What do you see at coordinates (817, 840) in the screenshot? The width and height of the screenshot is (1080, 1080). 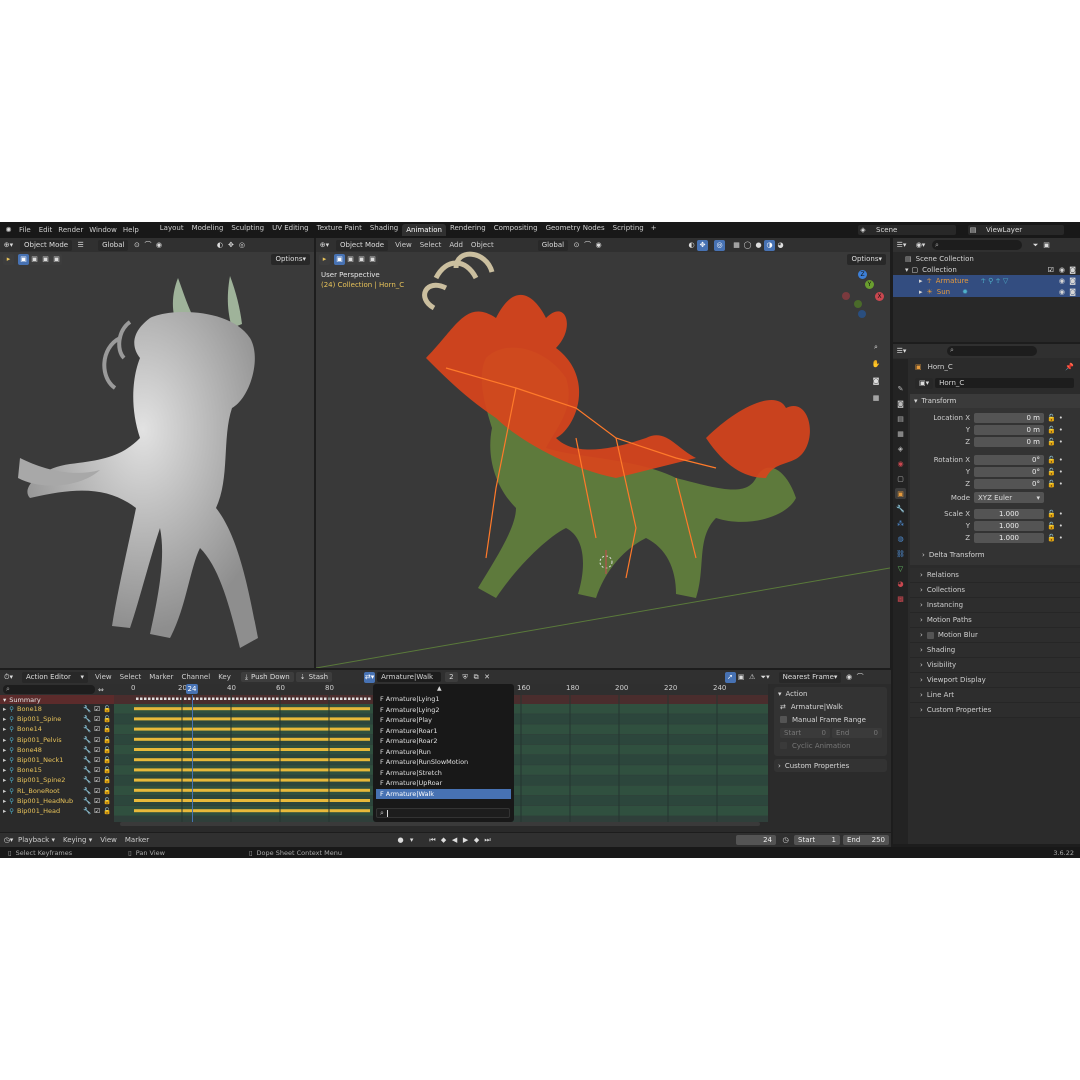 I see `start-frame-field: Start 1` at bounding box center [817, 840].